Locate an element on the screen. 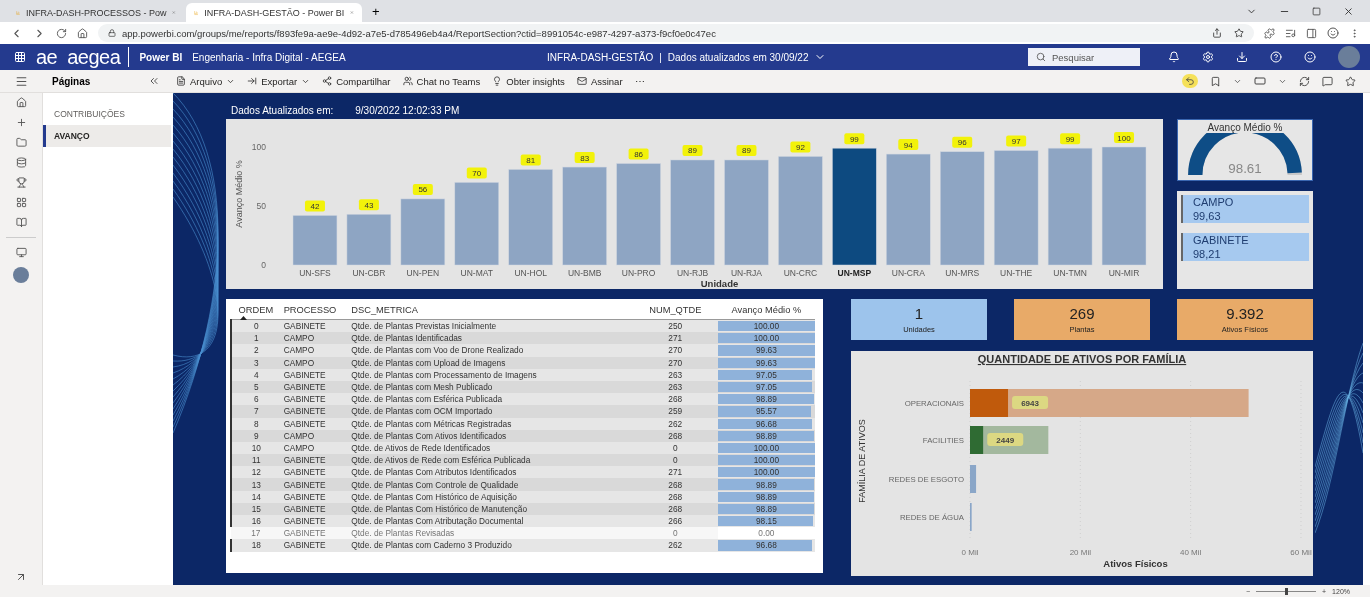  table-row: 13 GABINETE Qtde. de Plantas Com Controle de Qualidade 268 98.89 is located at coordinates (523, 484).